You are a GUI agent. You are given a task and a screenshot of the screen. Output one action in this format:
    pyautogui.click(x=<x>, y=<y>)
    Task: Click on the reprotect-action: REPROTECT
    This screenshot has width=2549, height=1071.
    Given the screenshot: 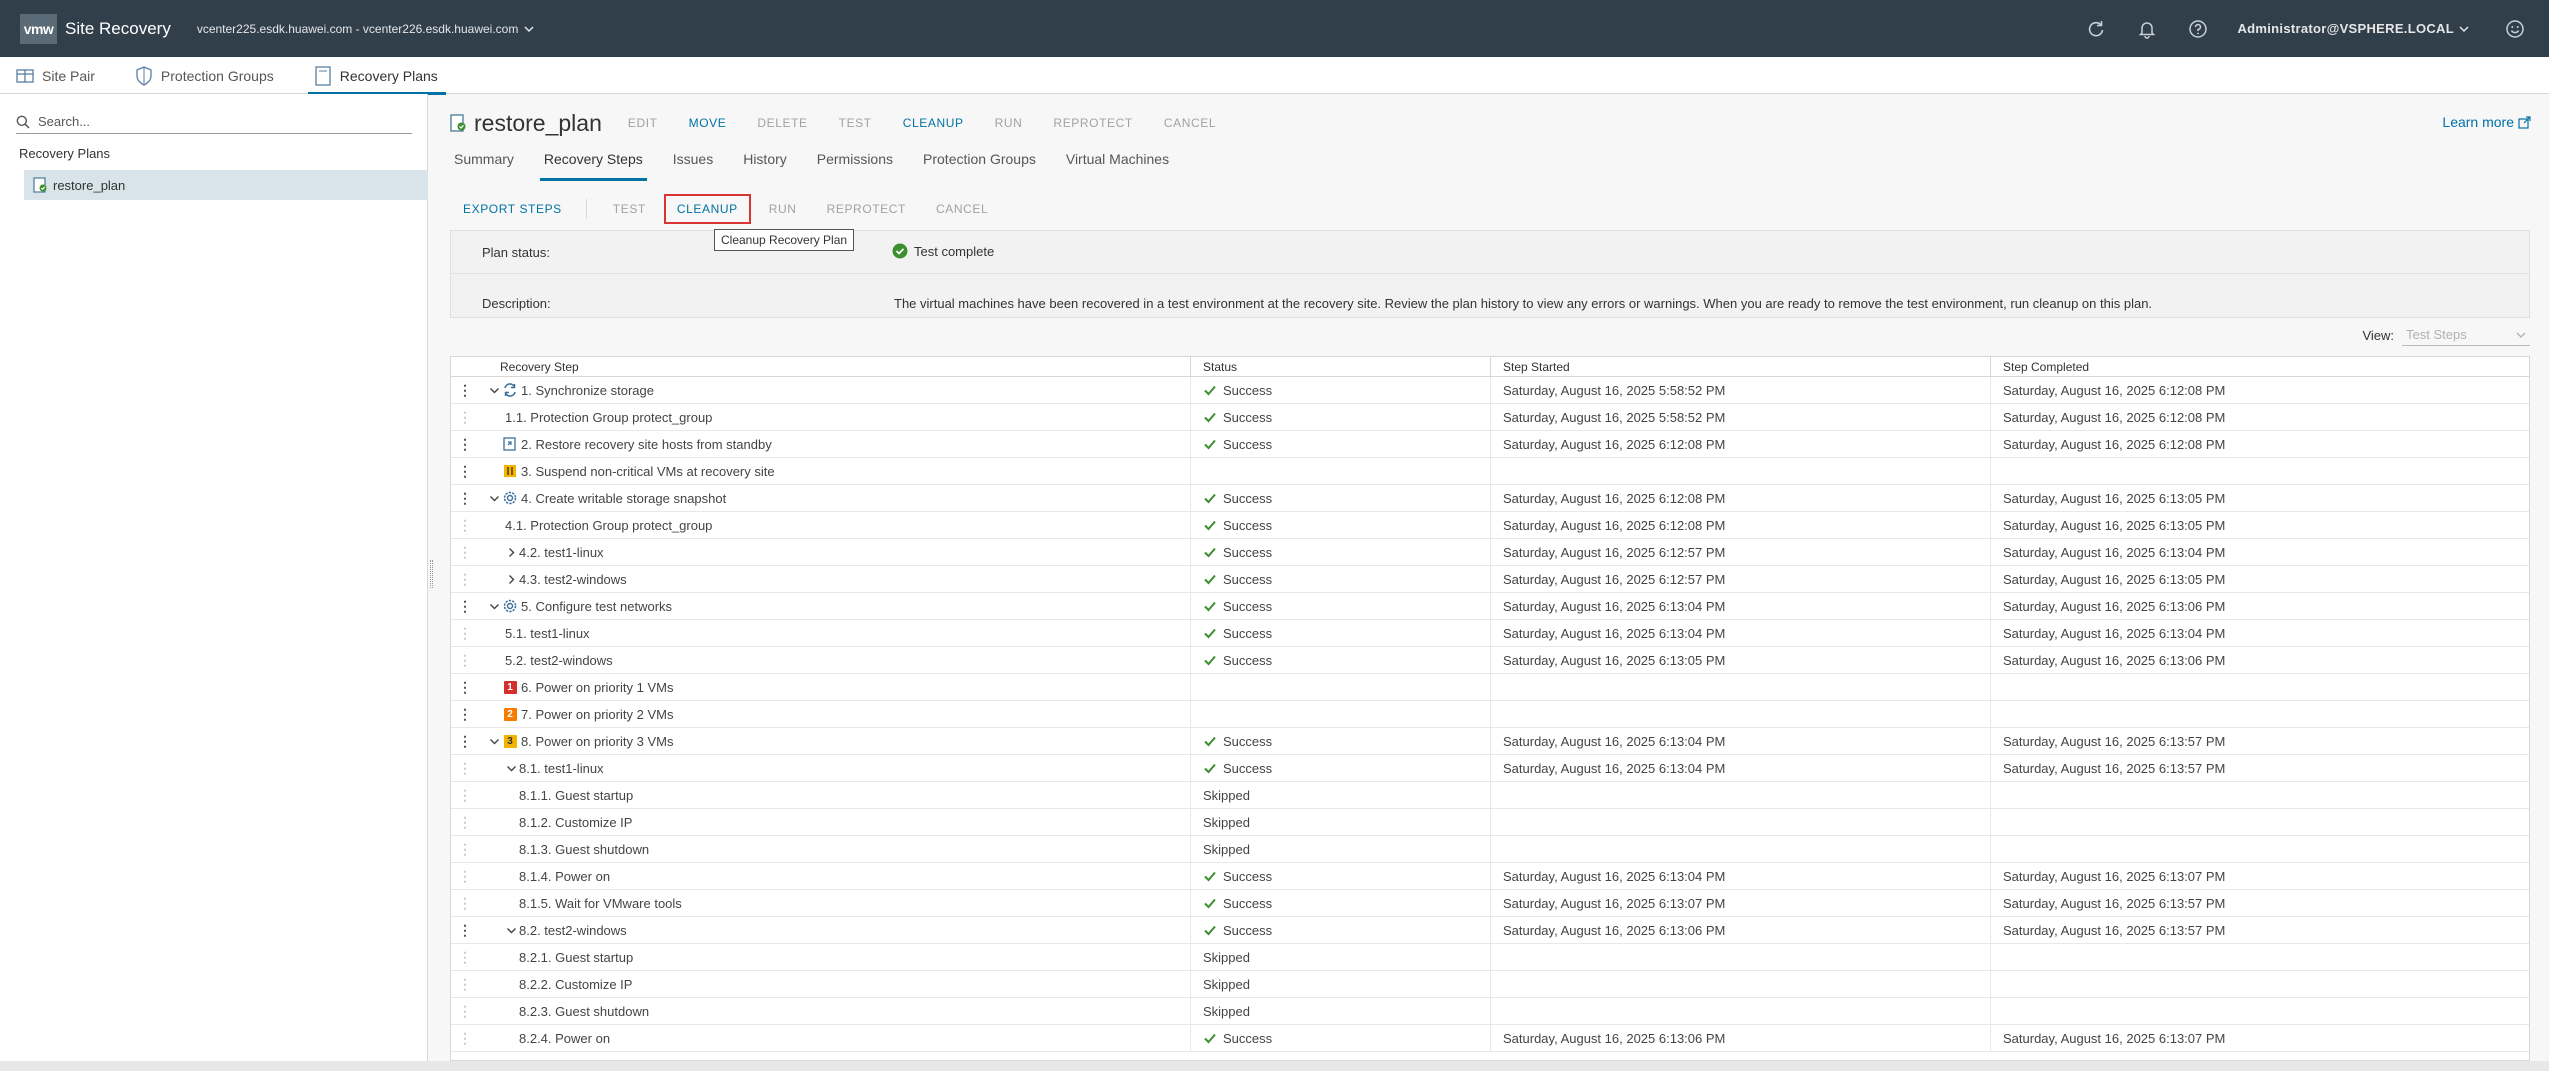 What is the action you would take?
    pyautogui.click(x=1092, y=123)
    